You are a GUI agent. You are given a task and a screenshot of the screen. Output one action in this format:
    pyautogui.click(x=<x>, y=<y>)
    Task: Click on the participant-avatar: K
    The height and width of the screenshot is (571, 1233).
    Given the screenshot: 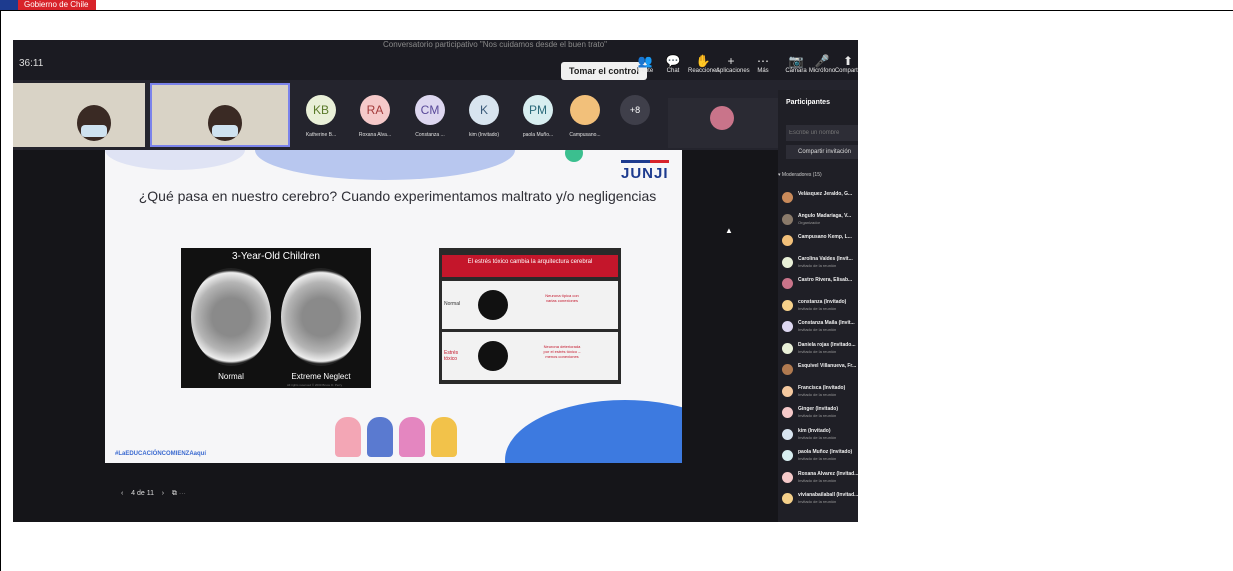 What is the action you would take?
    pyautogui.click(x=484, y=110)
    